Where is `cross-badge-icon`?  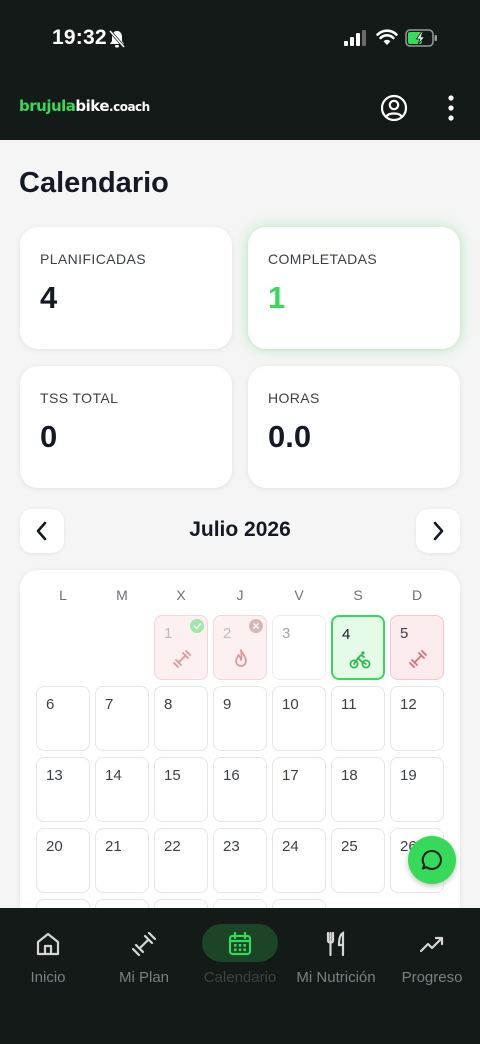 cross-badge-icon is located at coordinates (256, 626).